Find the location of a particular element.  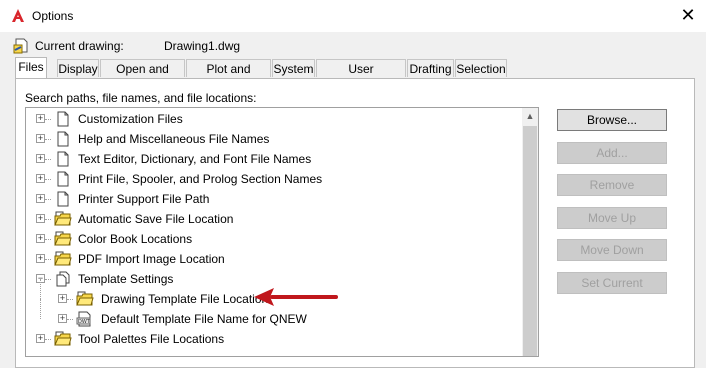

tab-selection: Selection is located at coordinates (481, 68).